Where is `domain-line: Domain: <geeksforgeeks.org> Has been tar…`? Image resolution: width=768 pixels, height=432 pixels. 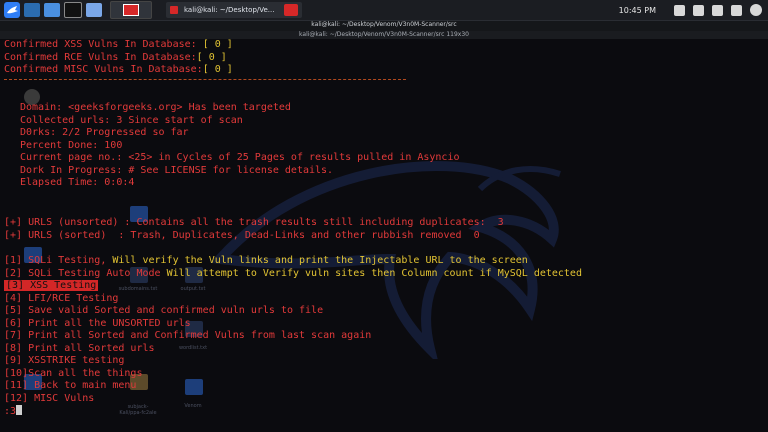
domain-line: Domain: <geeksforgeeks.org> Has been tar… is located at coordinates (155, 107).